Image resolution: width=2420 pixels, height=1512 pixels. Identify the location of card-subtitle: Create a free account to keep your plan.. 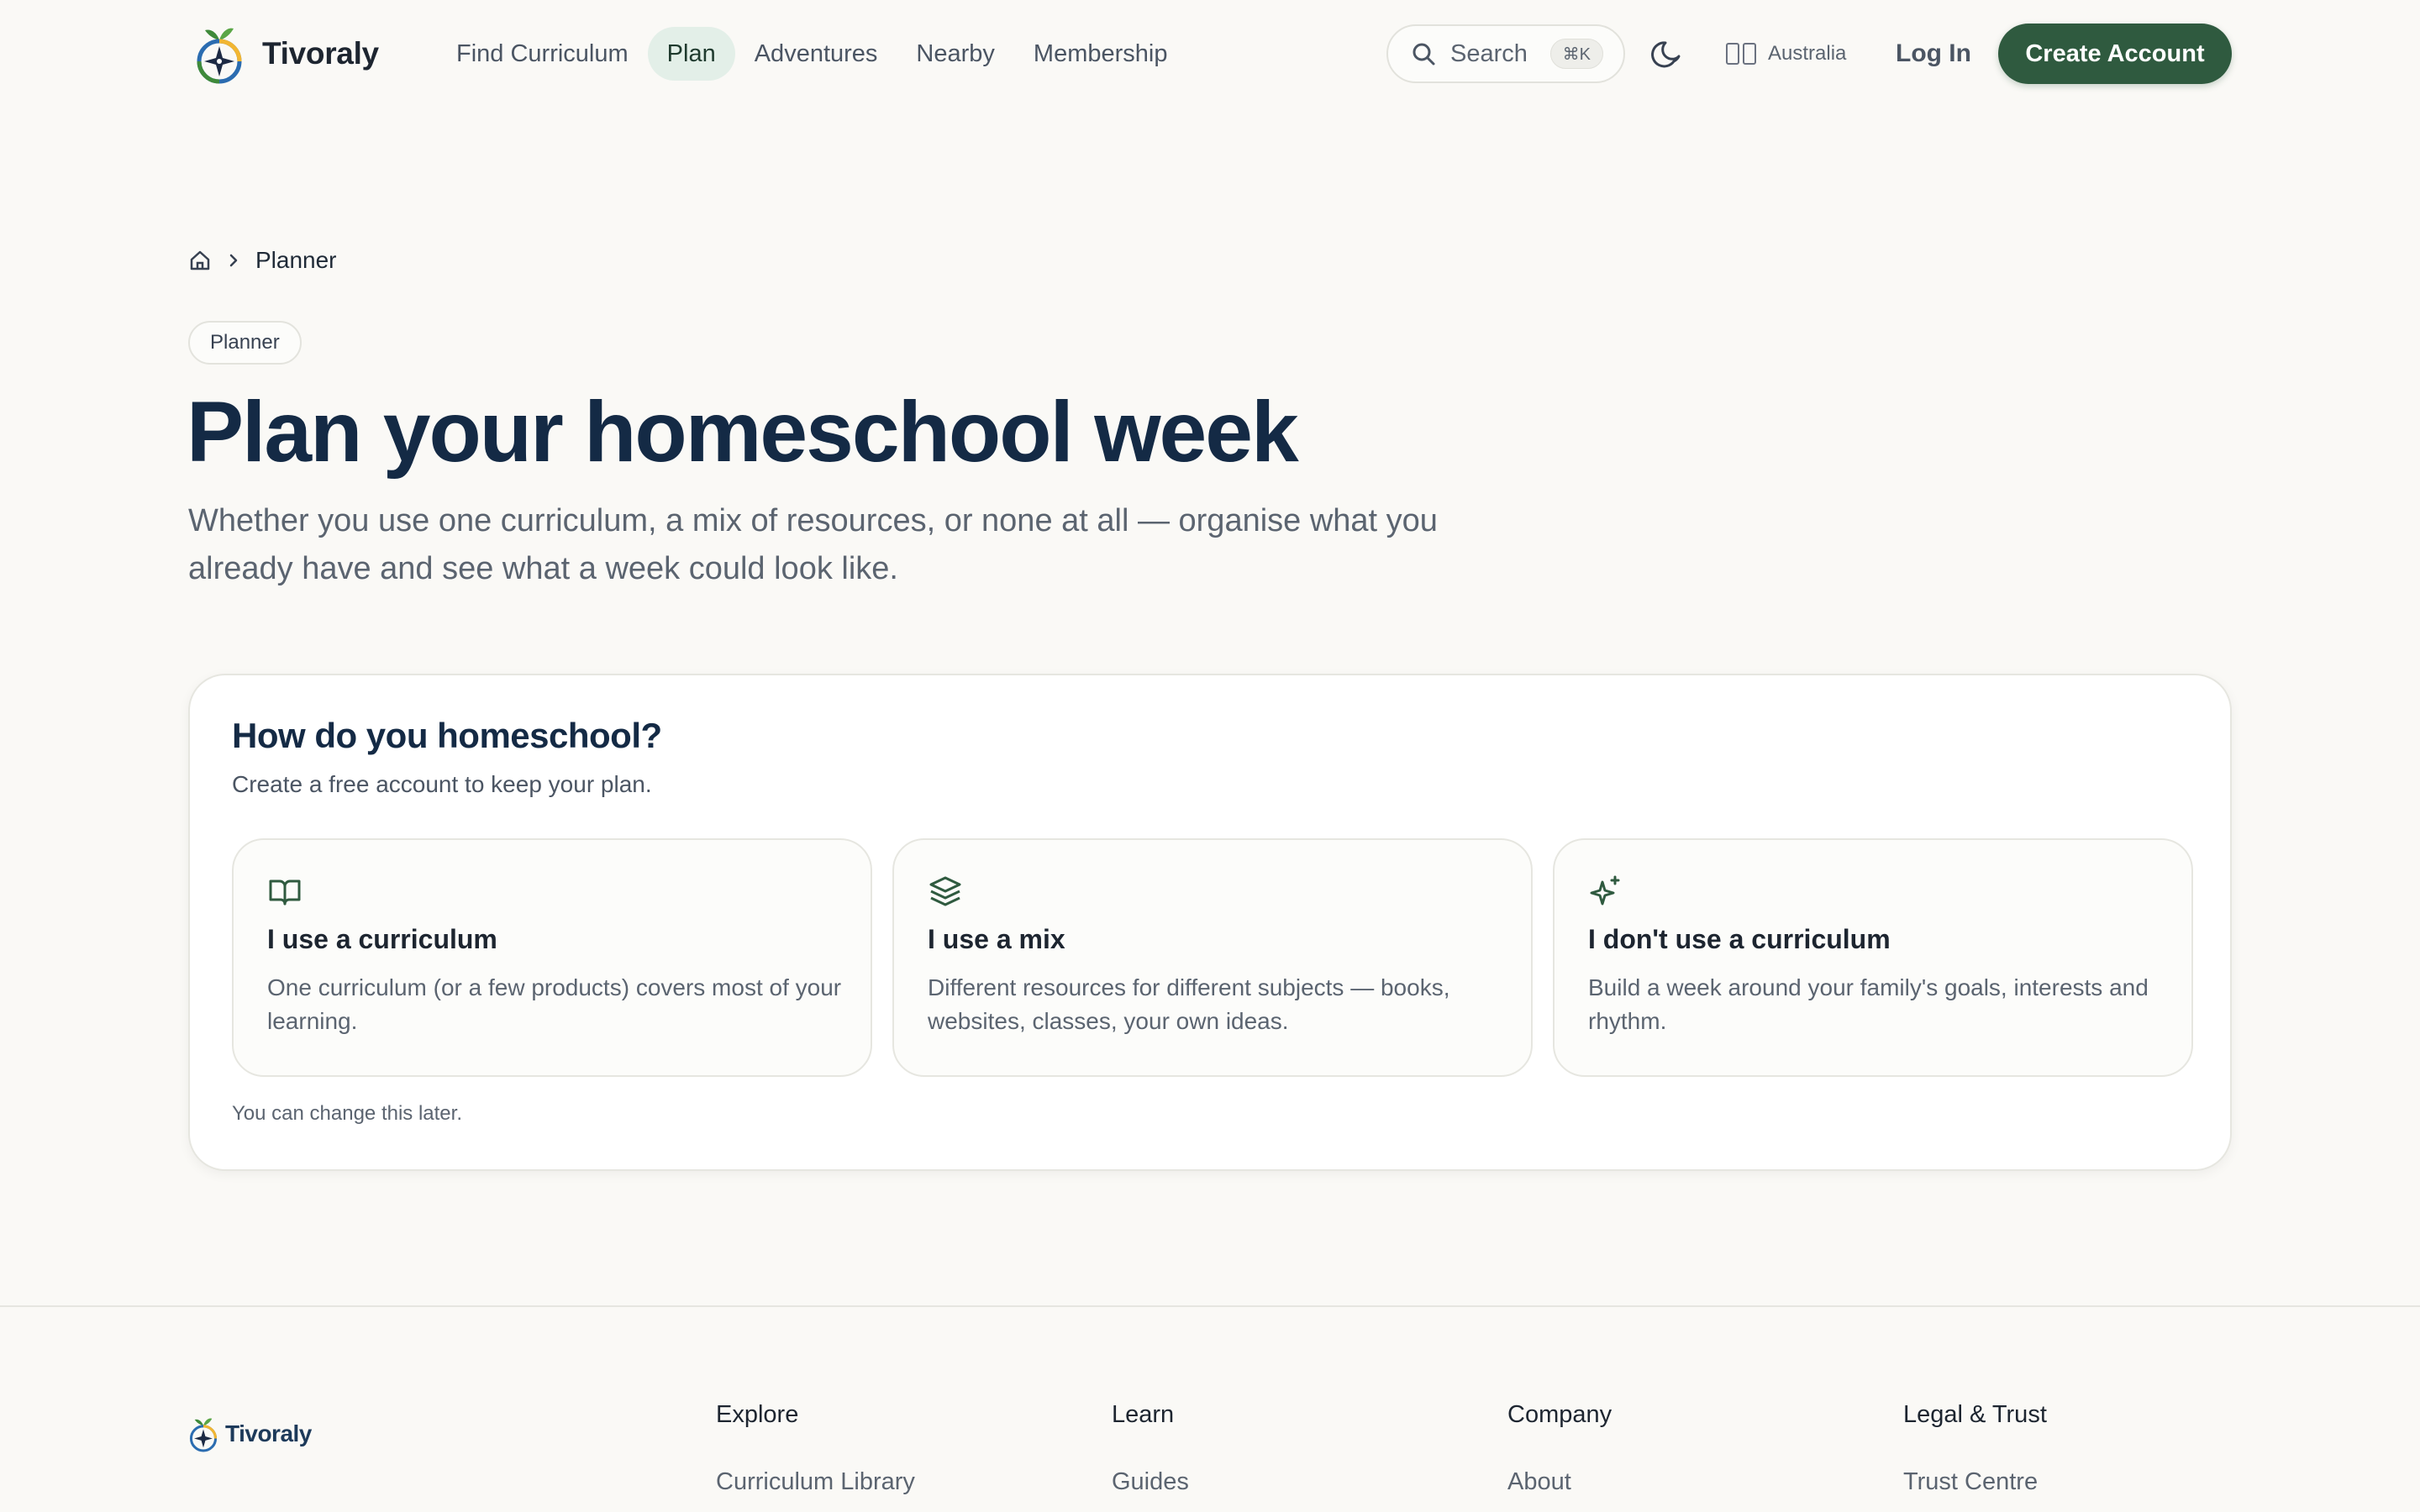
(442, 784).